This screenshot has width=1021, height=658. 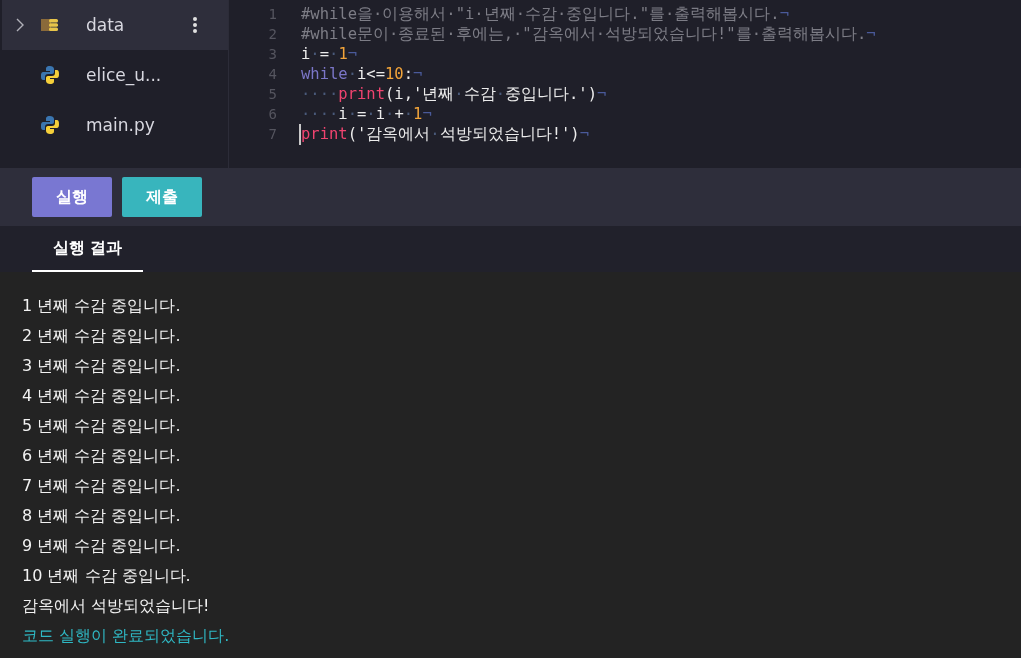 I want to click on file-item: main.py, so click(x=115, y=125).